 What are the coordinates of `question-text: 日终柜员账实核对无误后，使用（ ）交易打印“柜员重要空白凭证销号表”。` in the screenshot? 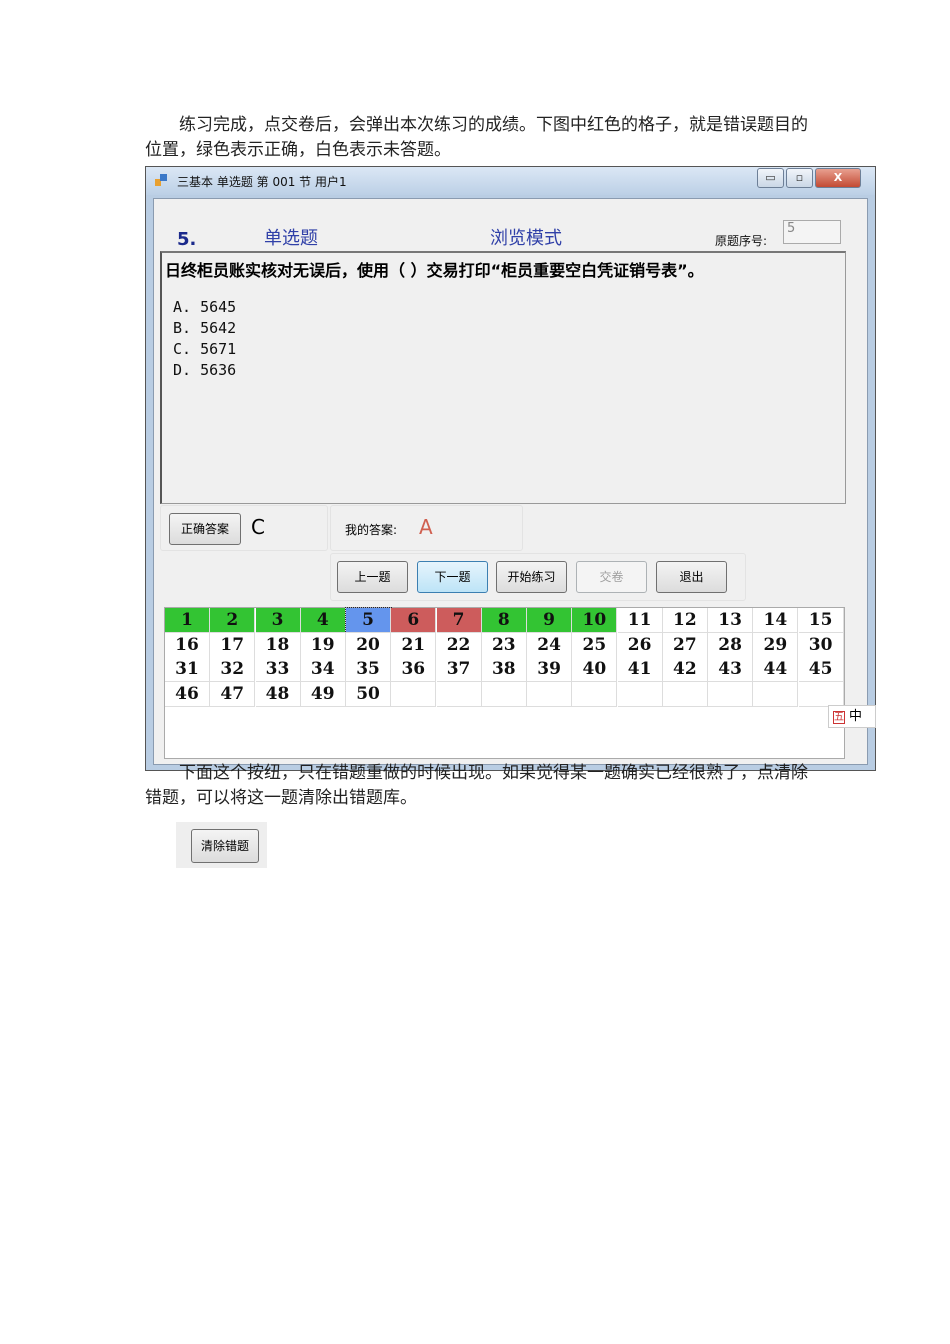 It's located at (434, 270).